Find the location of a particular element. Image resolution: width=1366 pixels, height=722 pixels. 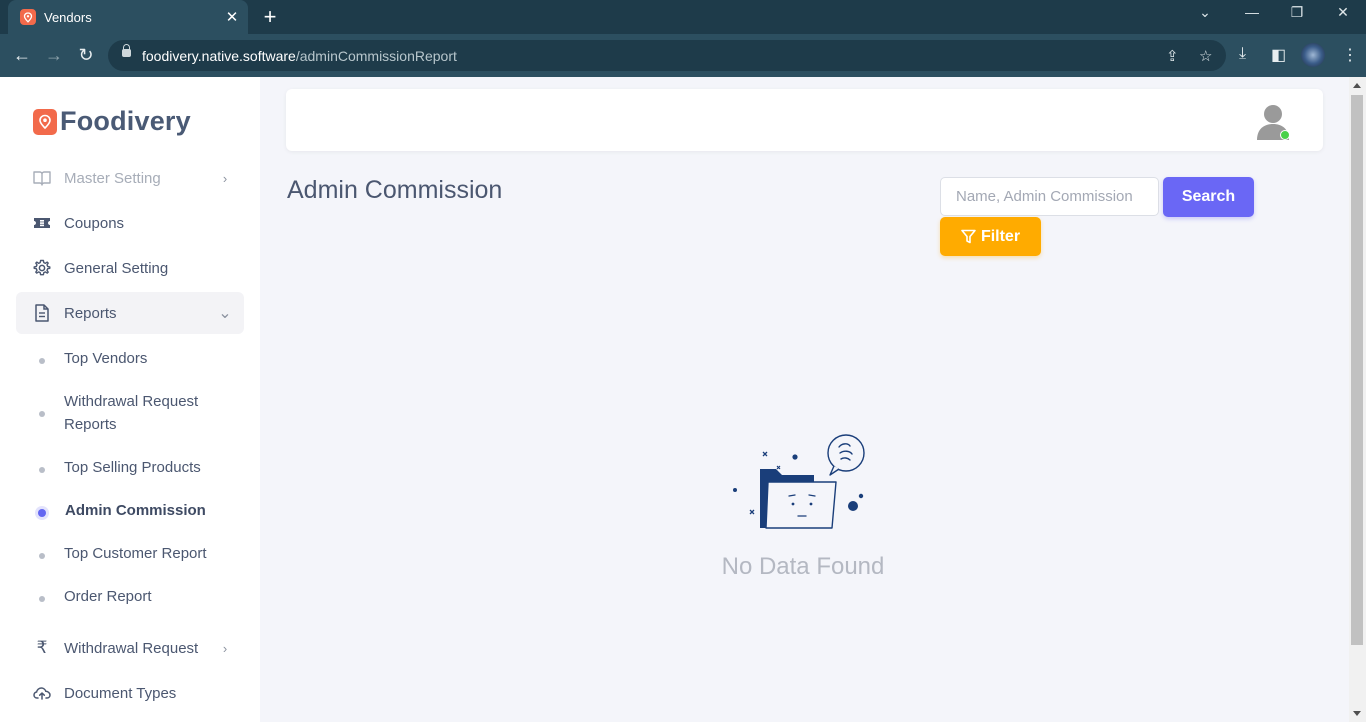

browser-tab: Vendors ✕ is located at coordinates (128, 17).